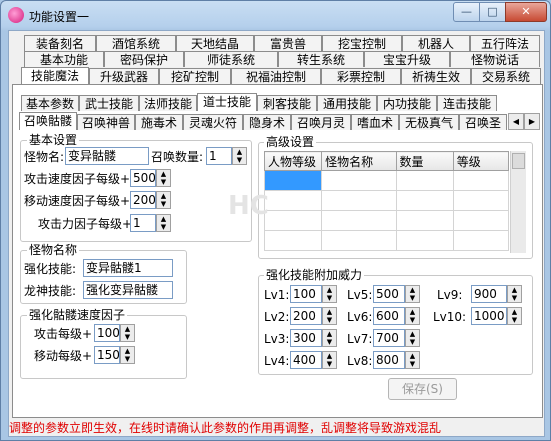 The width and height of the screenshot is (551, 441). What do you see at coordinates (424, 161) in the screenshot?
I see `column-header: 数量` at bounding box center [424, 161].